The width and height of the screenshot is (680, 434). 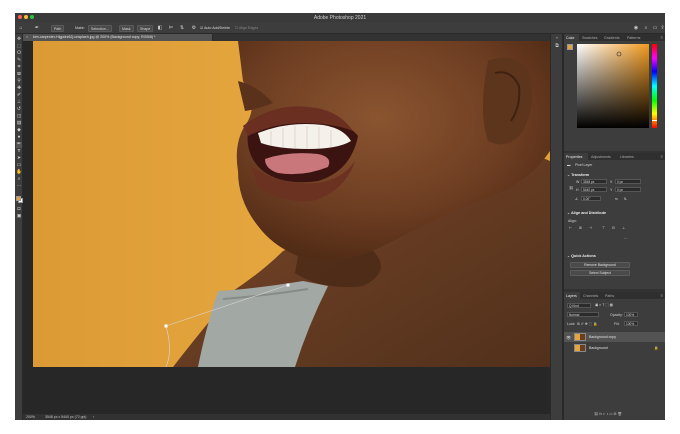 I want to click on select-subject-button: Select Subject, so click(x=600, y=273).